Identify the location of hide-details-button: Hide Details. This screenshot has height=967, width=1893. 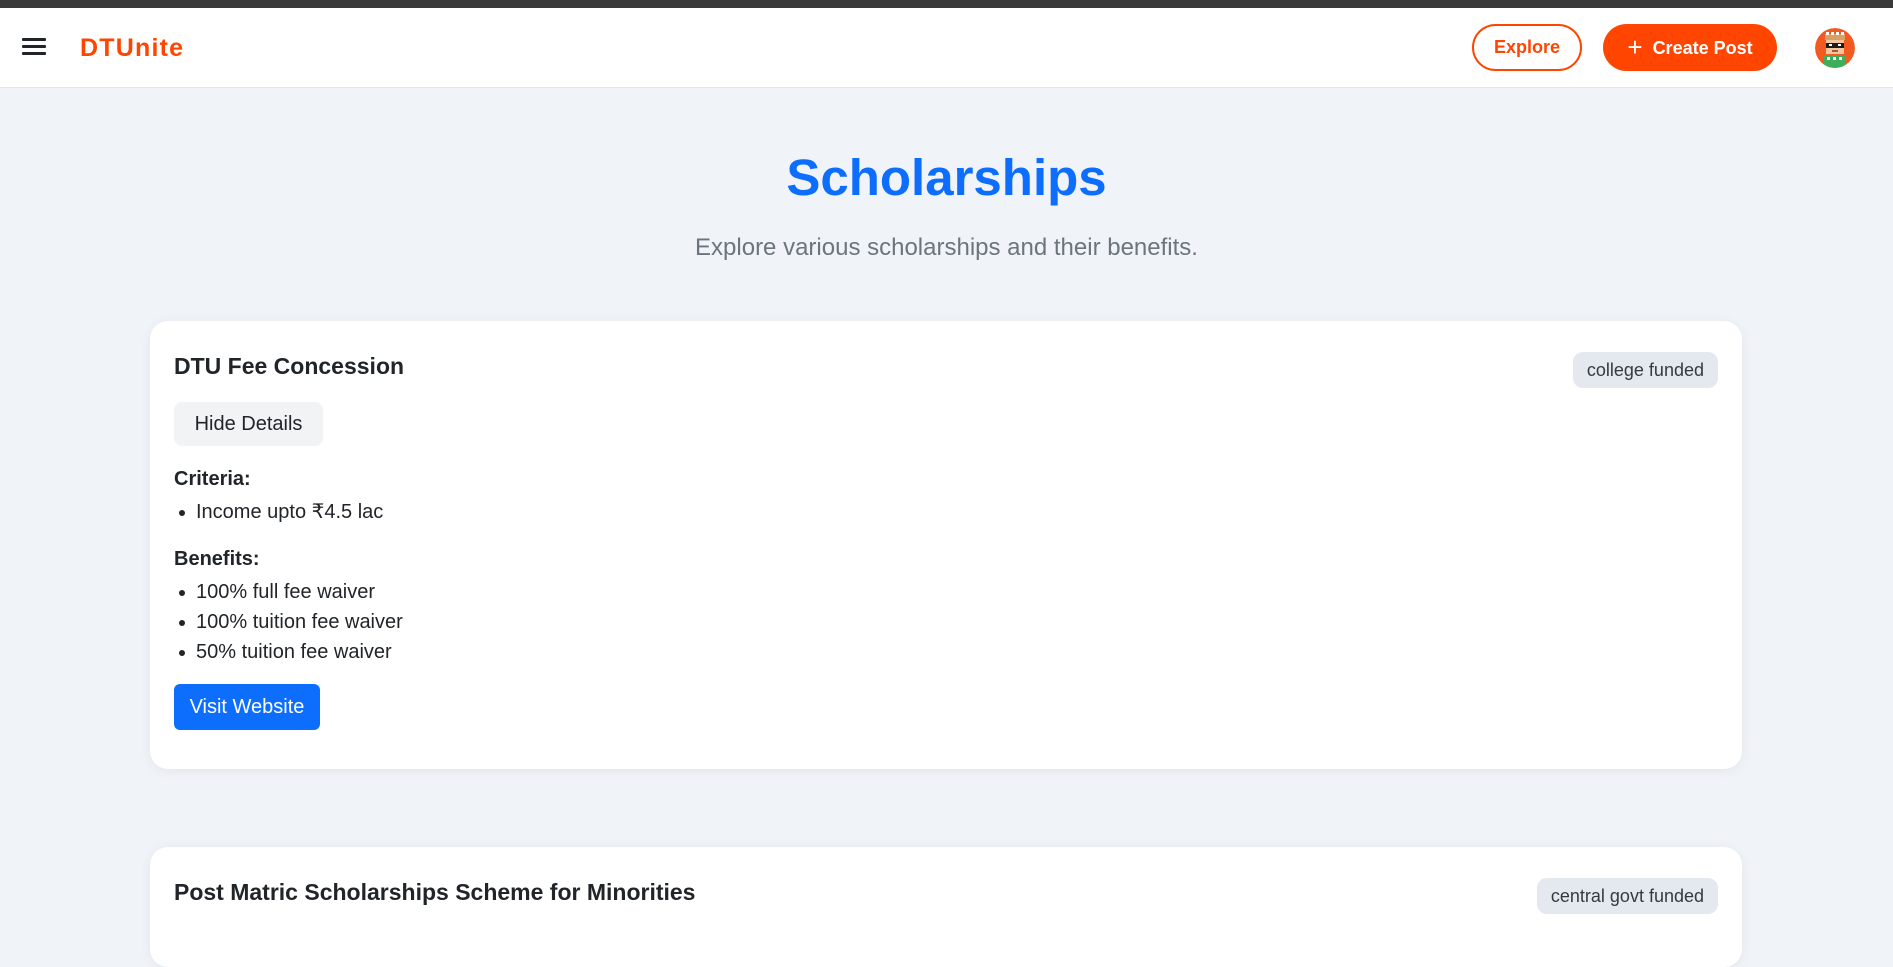
(248, 424).